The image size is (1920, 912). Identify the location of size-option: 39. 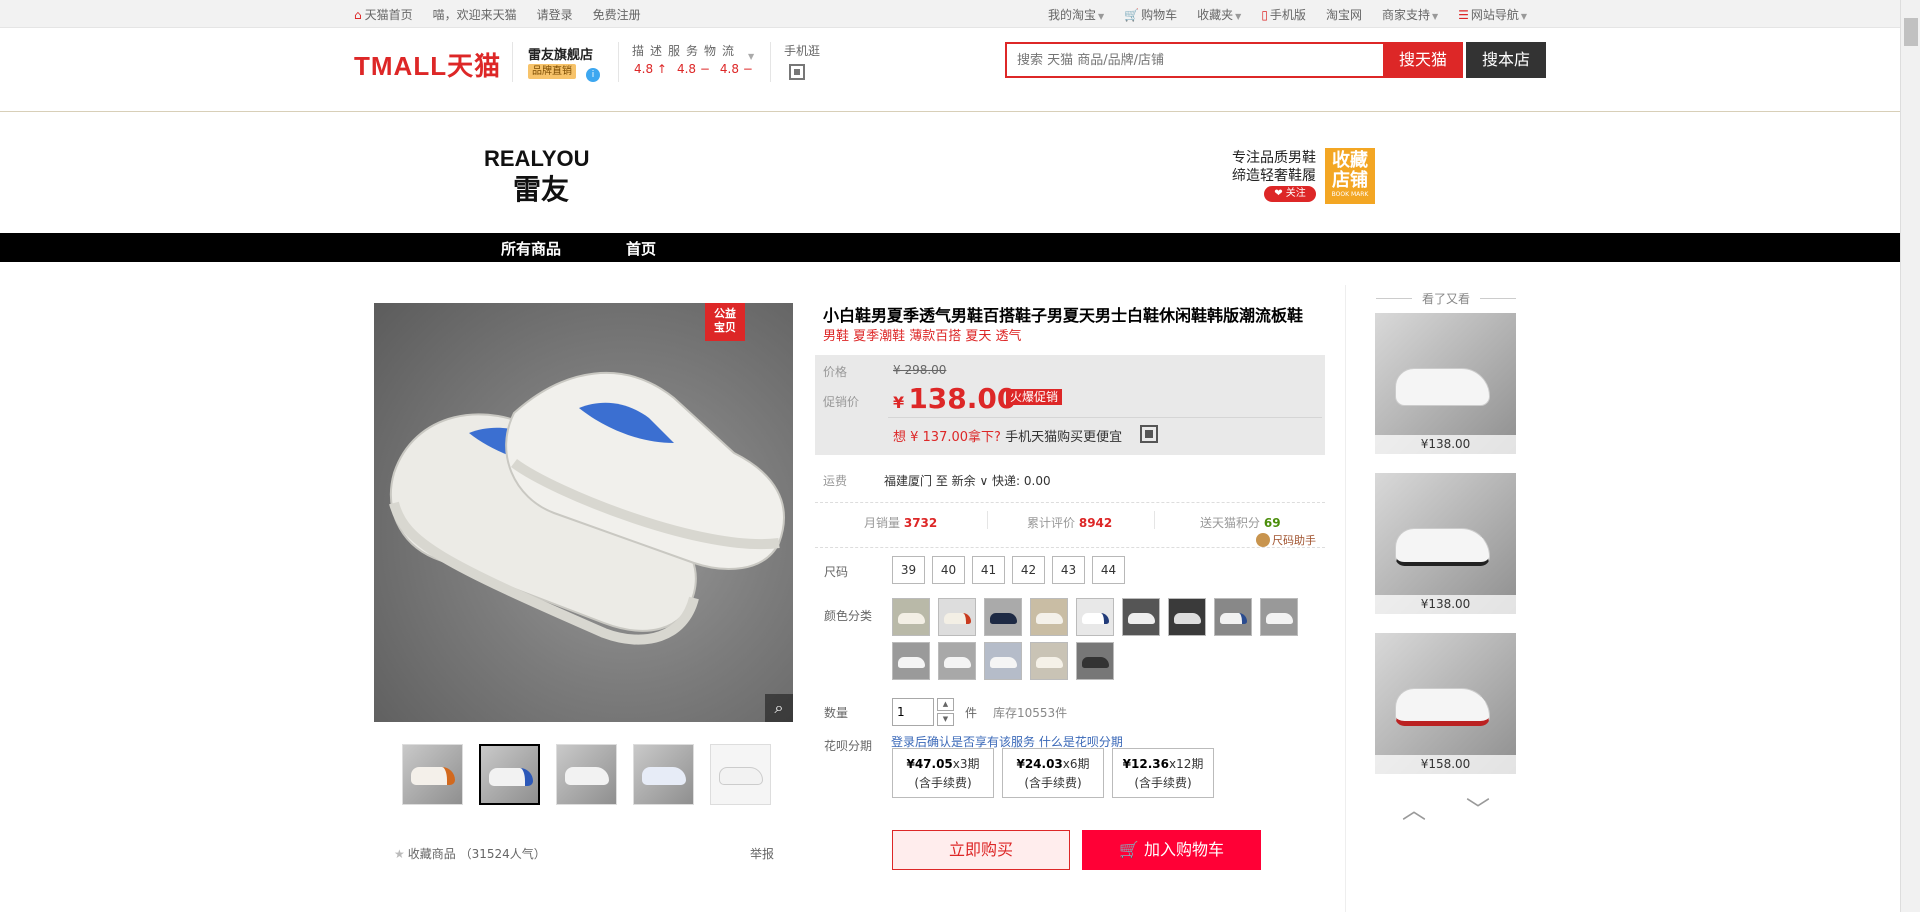
(908, 570).